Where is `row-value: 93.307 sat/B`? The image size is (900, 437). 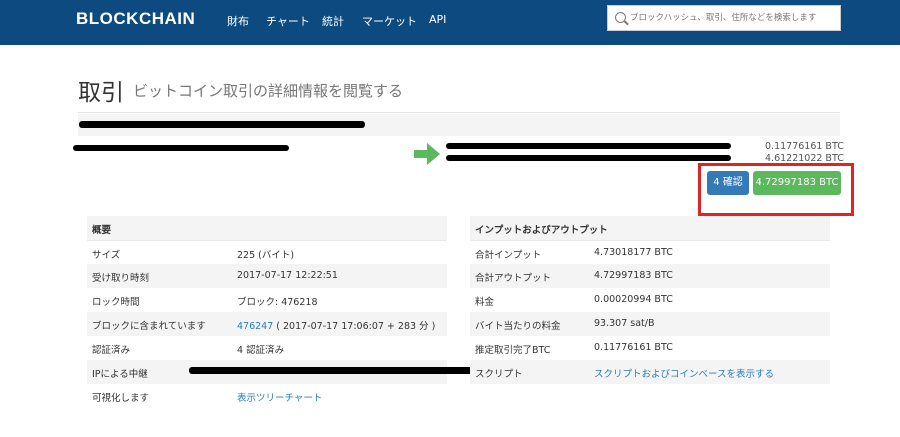
row-value: 93.307 sat/B is located at coordinates (624, 323).